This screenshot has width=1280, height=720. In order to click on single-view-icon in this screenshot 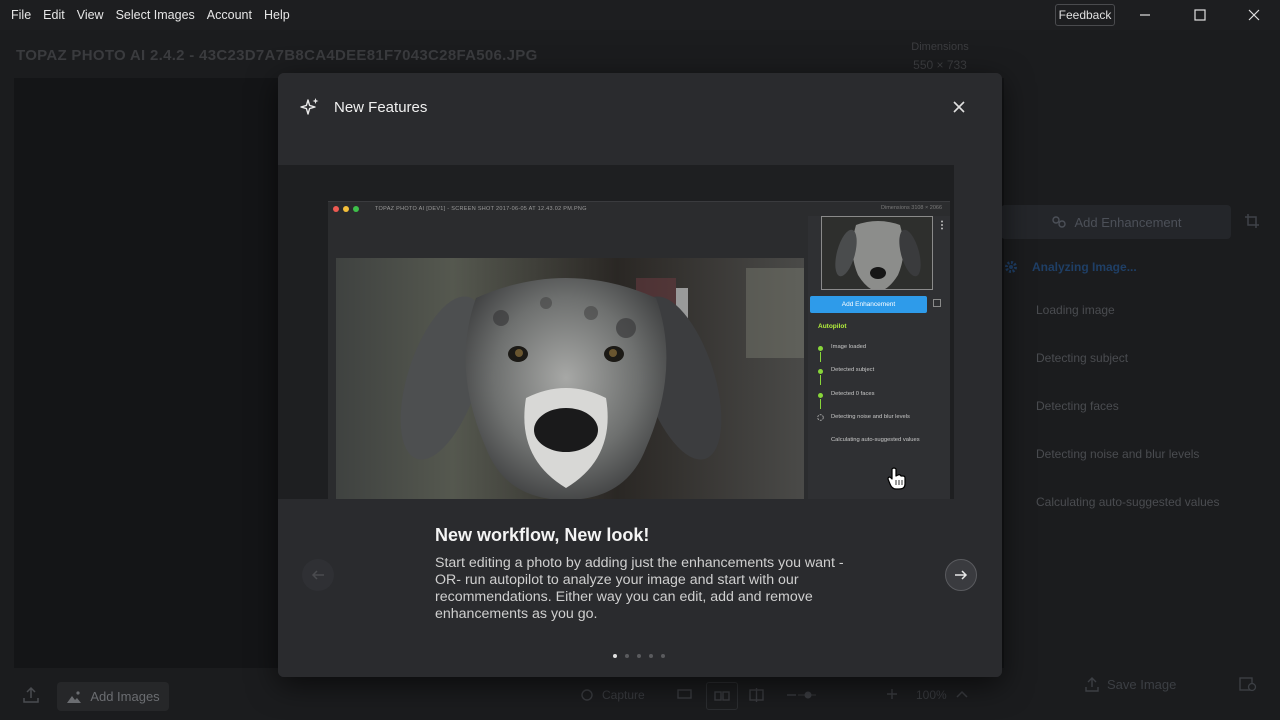, I will do `click(685, 695)`.